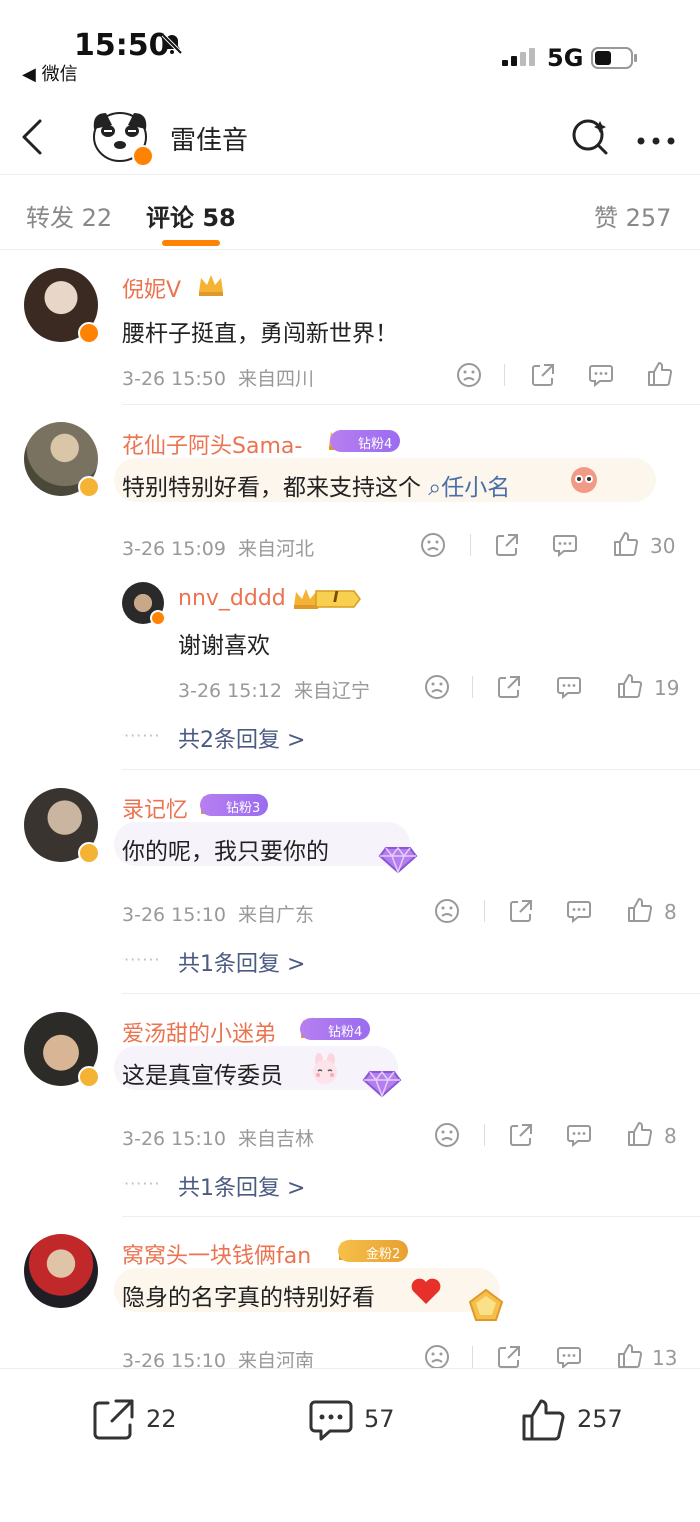 This screenshot has width=700, height=1522. What do you see at coordinates (209, 141) in the screenshot?
I see `page-title: 雷佳音` at bounding box center [209, 141].